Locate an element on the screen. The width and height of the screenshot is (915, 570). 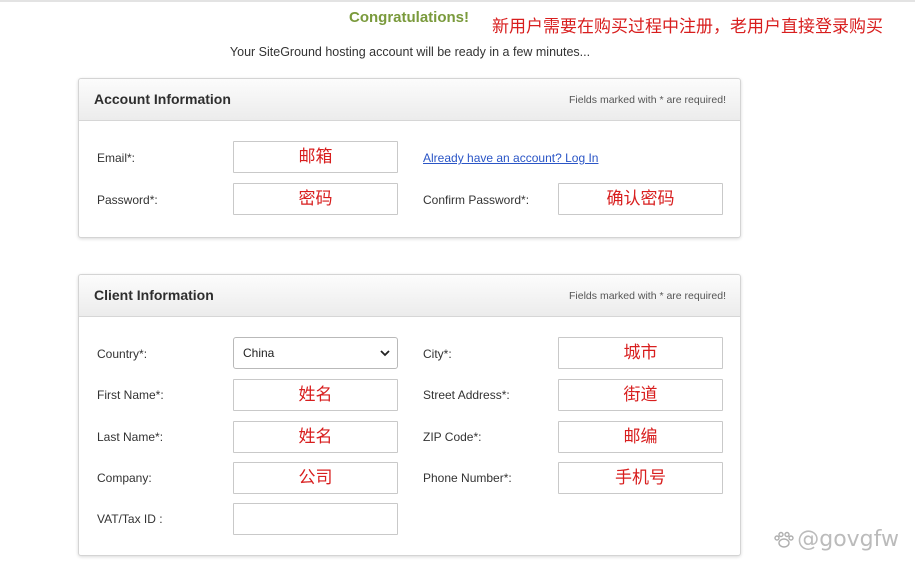
zip-code-field: 邮编 is located at coordinates (640, 437).